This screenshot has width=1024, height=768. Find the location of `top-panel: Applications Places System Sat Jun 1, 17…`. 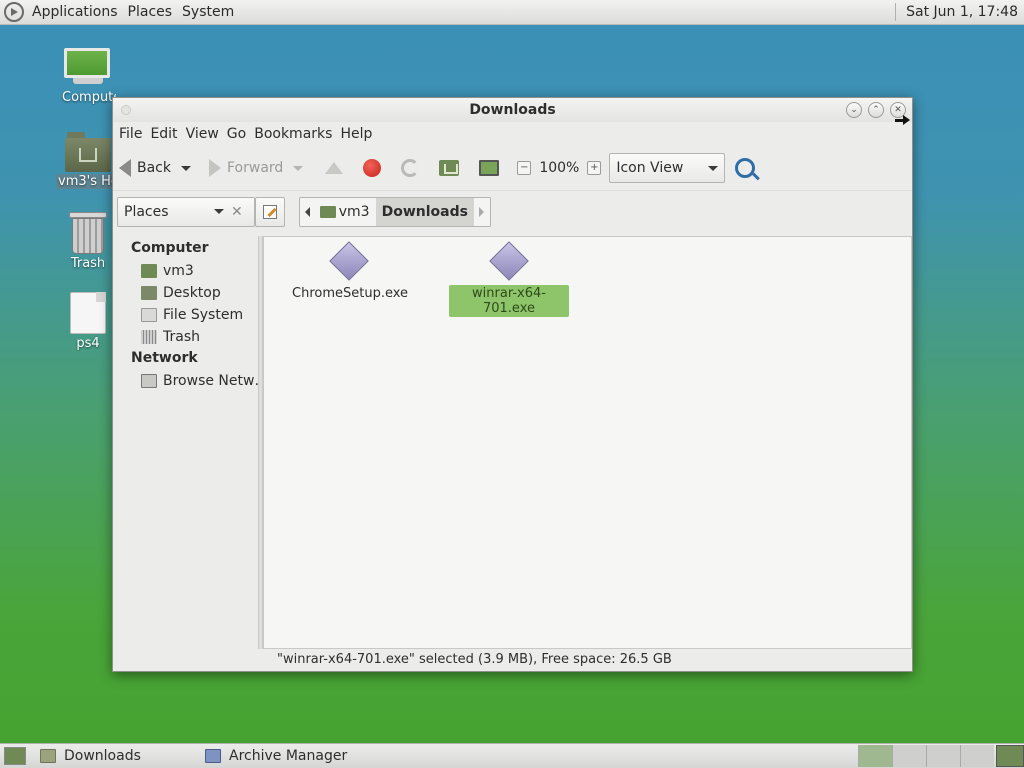

top-panel: Applications Places System Sat Jun 1, 17… is located at coordinates (512, 12).